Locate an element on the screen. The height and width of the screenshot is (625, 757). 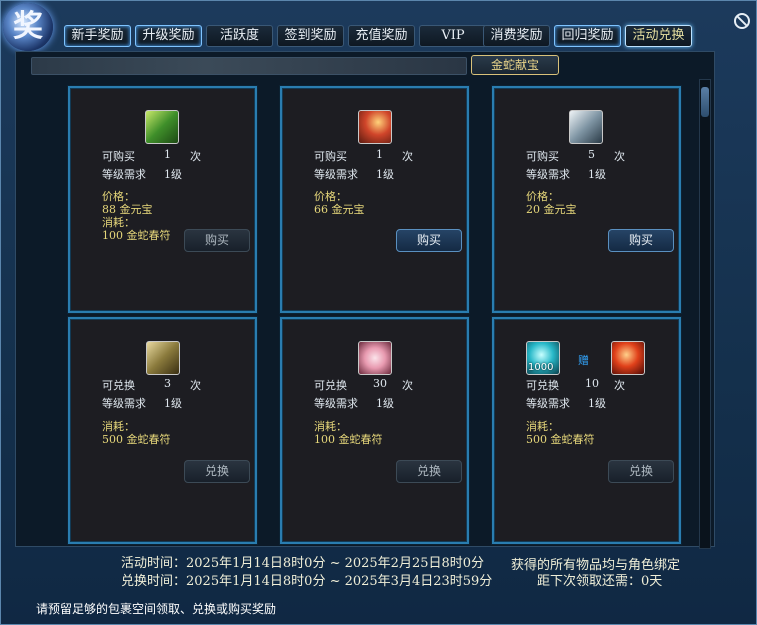
reward-card: 可兑换 30 次 等级需求 1级 消耗： 100 金蛇春符 兑换 is located at coordinates (374, 430).